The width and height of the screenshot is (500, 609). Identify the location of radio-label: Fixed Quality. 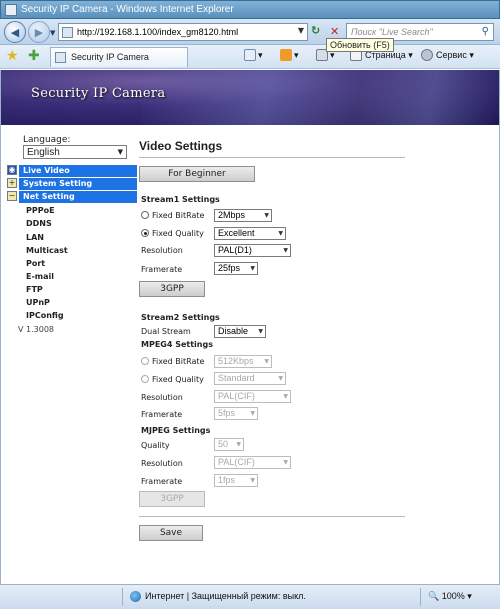
(178, 379).